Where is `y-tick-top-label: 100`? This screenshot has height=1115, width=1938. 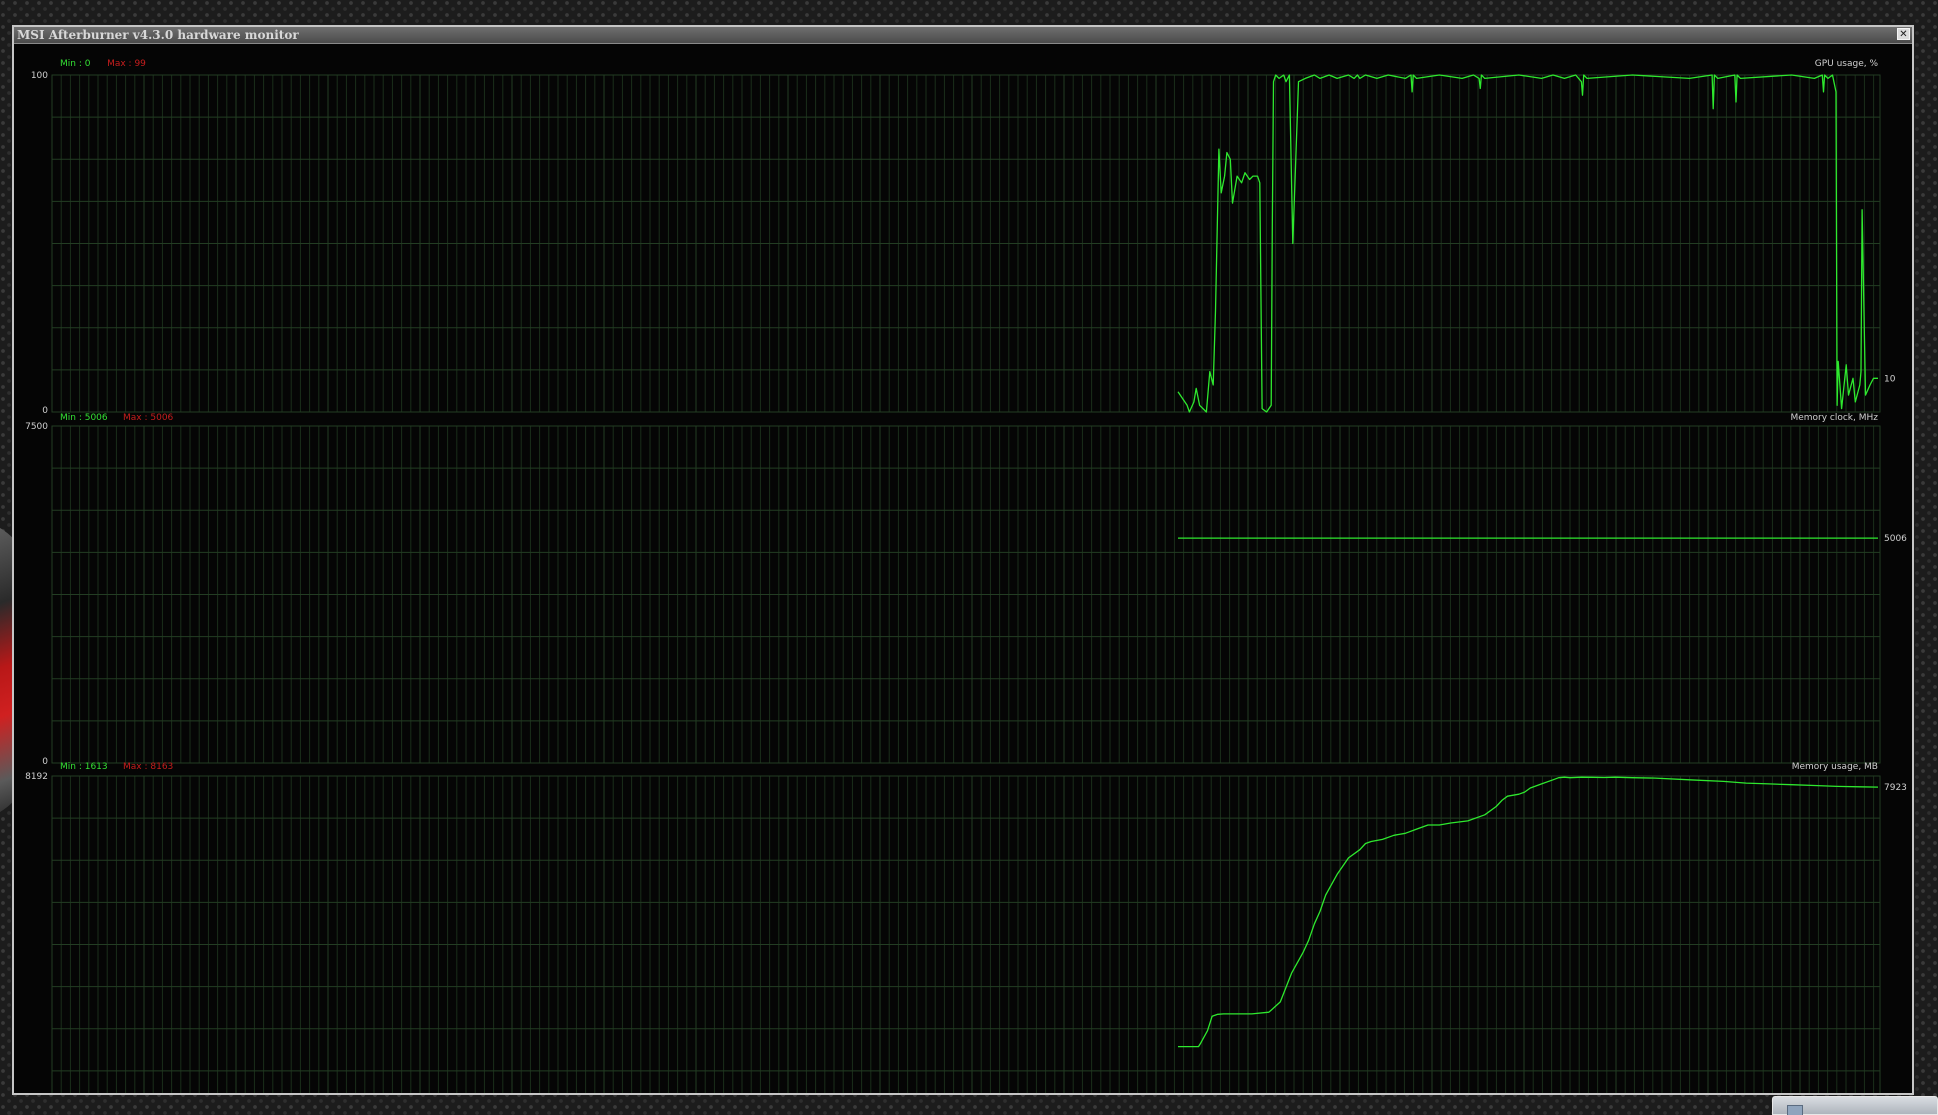
y-tick-top-label: 100 is located at coordinates (39, 76).